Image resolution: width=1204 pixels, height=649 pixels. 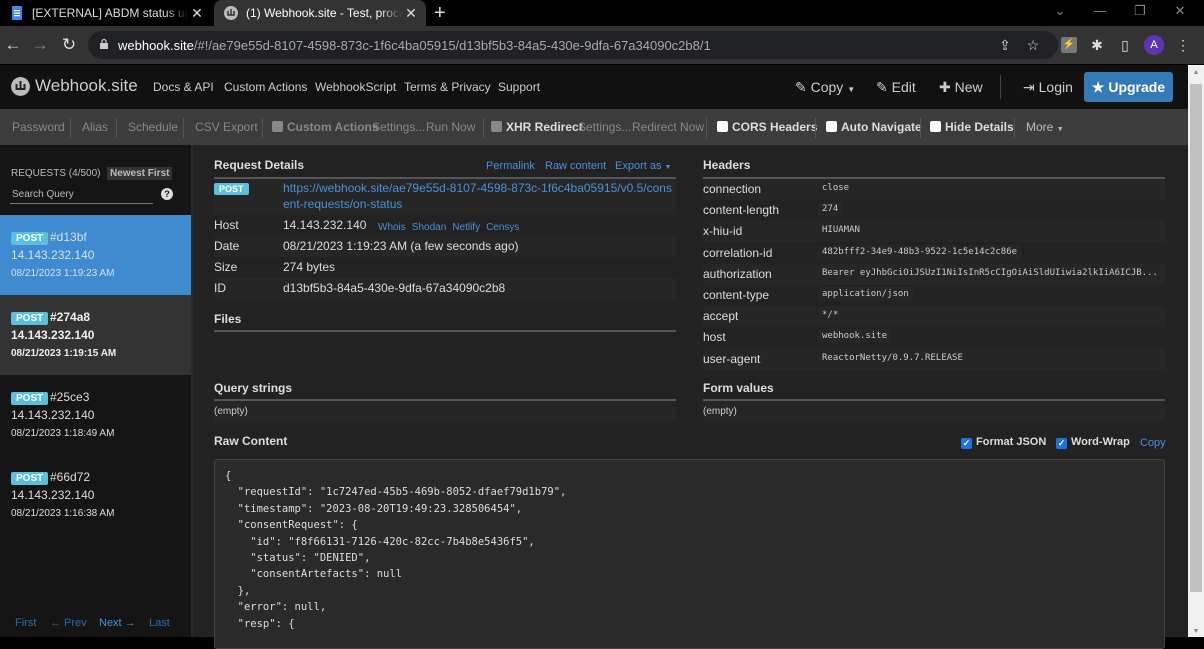 I want to click on browser-tab-docs: [EXTERNAL] ABDM status update ✕, so click(x=106, y=13).